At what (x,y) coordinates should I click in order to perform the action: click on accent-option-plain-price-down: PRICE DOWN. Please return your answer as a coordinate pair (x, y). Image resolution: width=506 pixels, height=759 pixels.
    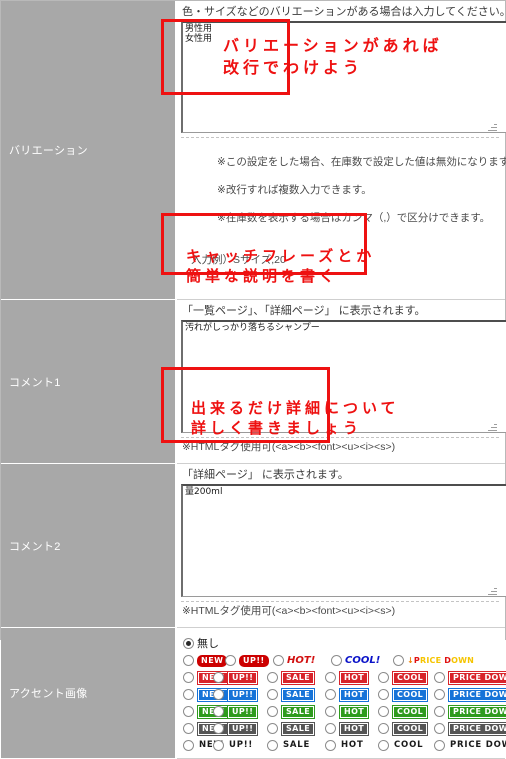
    Looking at the image, I should click on (470, 745).